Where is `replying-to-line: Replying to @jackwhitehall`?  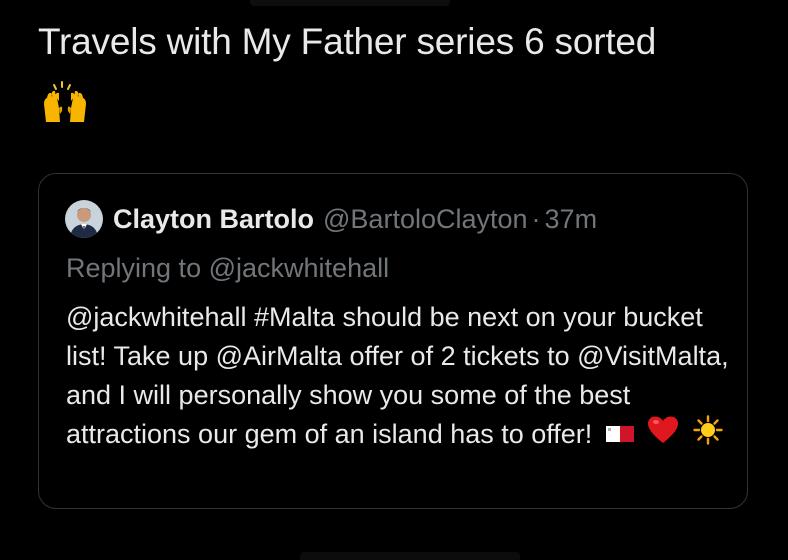
replying-to-line: Replying to @jackwhitehall is located at coordinates (227, 268).